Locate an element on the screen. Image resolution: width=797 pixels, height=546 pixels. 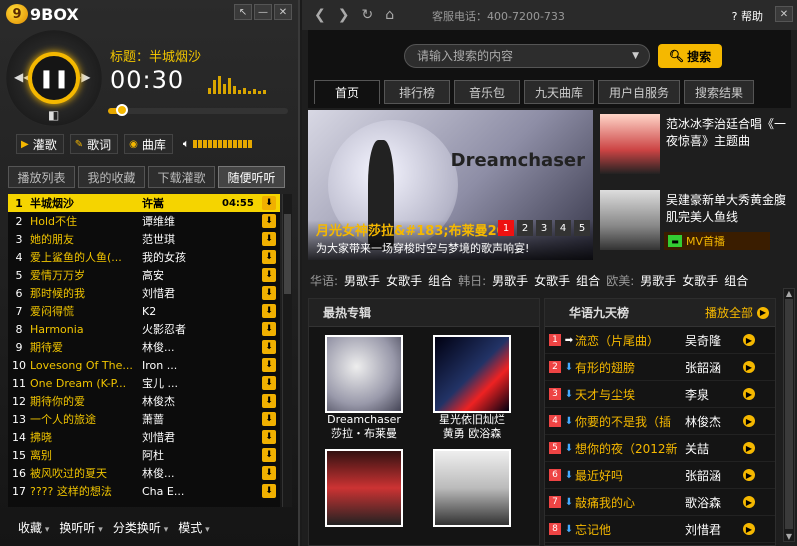
playlist-row: 4 爱上鲨鱼的人鱼(... 我的女孩 ⬇ is located at coordinates (144, 257).